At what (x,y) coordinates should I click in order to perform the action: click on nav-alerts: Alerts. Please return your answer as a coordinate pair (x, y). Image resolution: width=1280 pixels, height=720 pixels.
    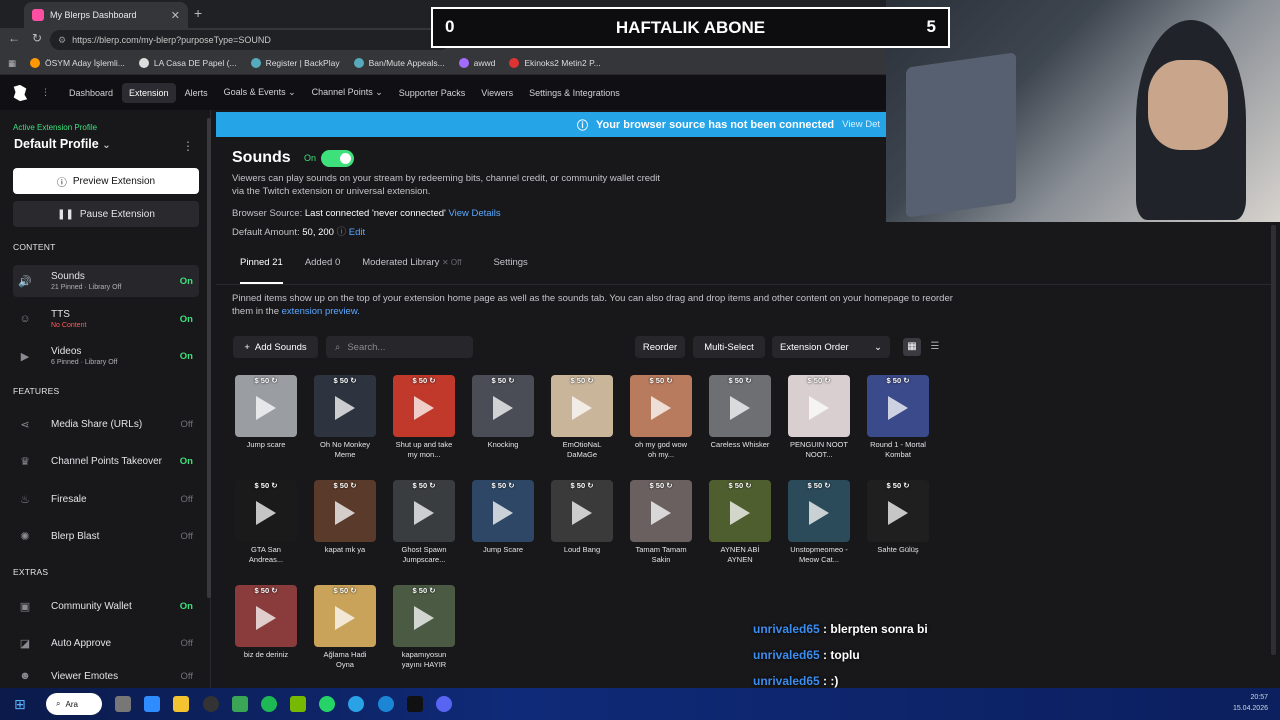
    Looking at the image, I should click on (196, 93).